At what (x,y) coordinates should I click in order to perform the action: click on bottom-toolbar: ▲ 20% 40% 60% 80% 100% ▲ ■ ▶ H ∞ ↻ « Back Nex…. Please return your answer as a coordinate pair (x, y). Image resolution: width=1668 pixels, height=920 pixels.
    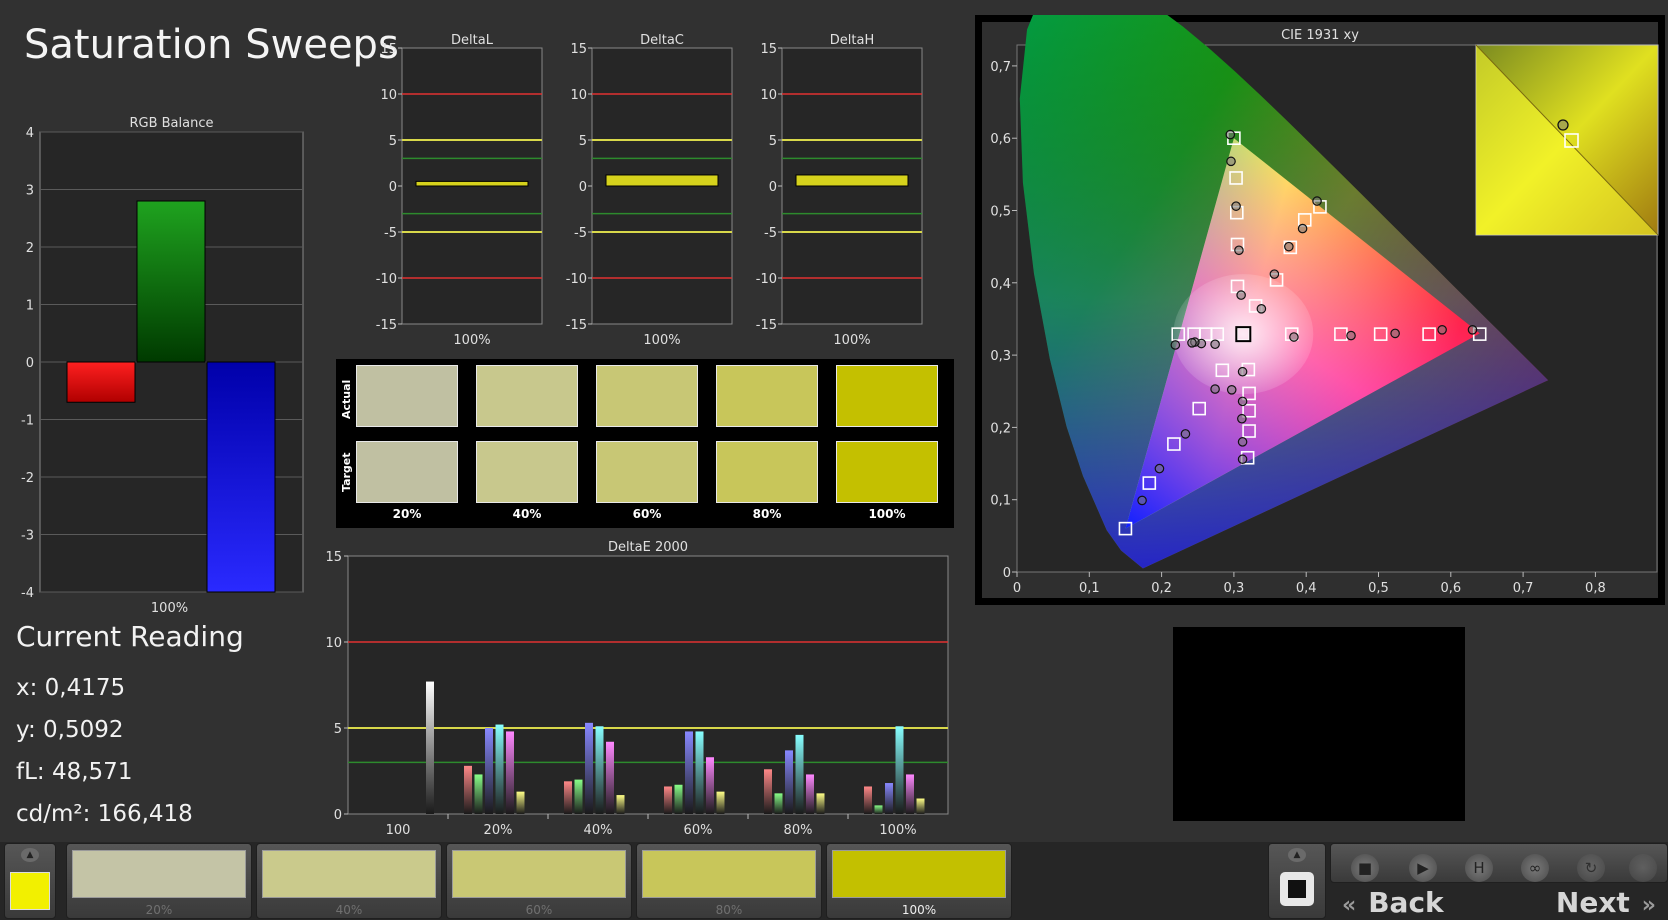
    Looking at the image, I should click on (834, 881).